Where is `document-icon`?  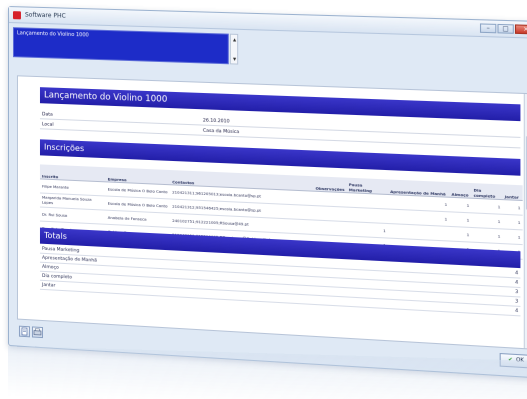 document-icon is located at coordinates (24, 331).